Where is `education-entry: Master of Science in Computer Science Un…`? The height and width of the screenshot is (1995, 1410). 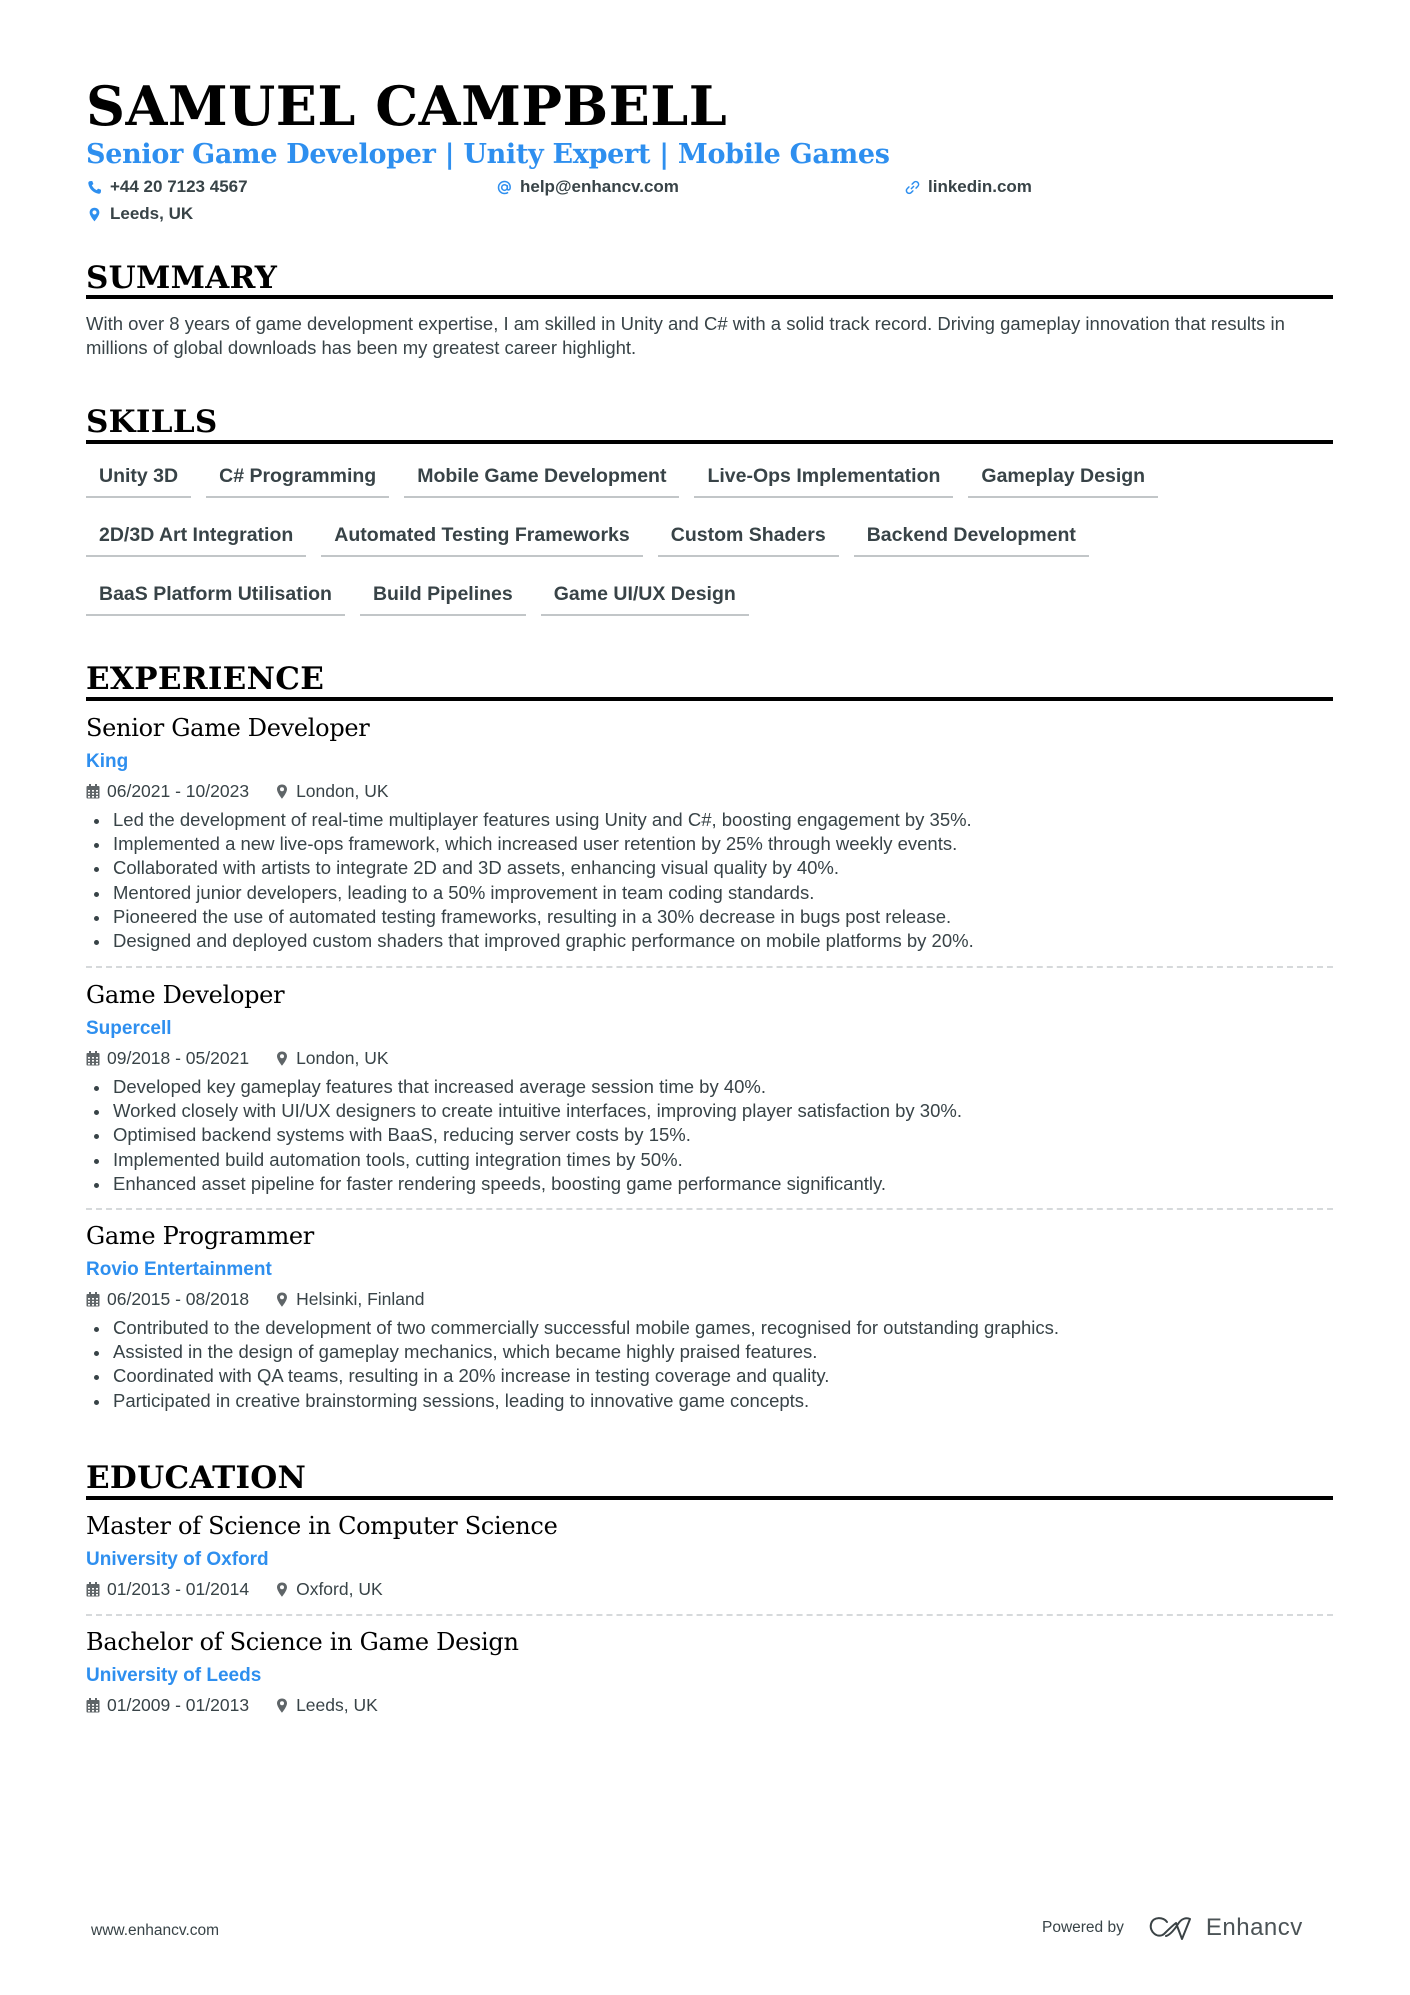 education-entry: Master of Science in Computer Science Un… is located at coordinates (709, 1555).